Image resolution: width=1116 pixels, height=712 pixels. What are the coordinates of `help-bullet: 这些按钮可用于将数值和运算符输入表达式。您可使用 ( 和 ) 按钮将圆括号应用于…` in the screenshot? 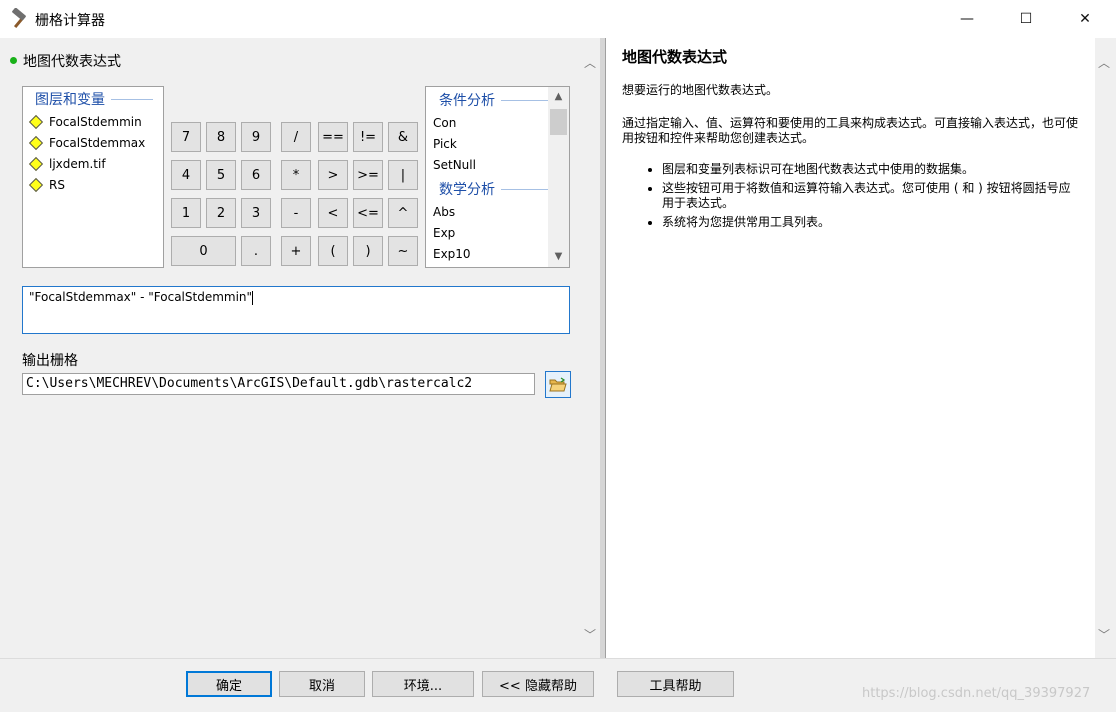 It's located at (870, 196).